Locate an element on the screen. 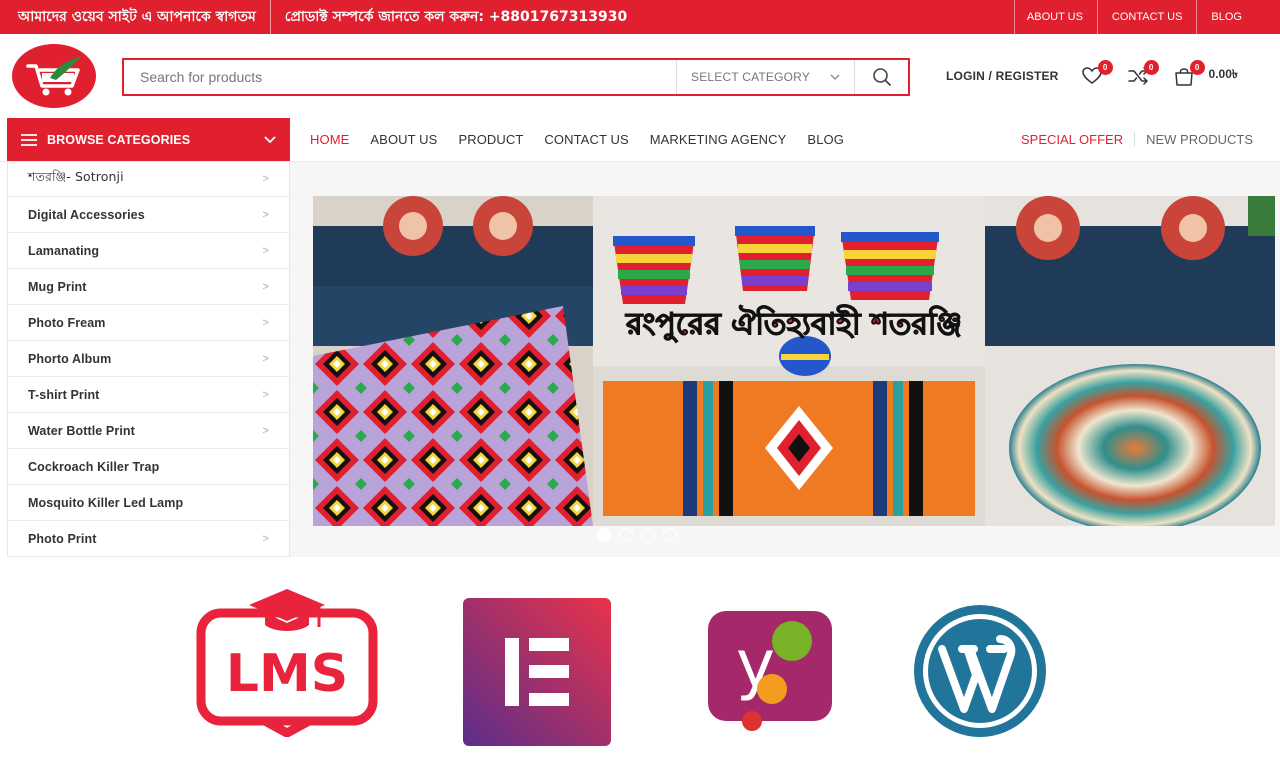 This screenshot has width=1280, height=769. header-actions: LOGIN / REGISTER 0 0 0 0.00৳ is located at coordinates (1092, 74).